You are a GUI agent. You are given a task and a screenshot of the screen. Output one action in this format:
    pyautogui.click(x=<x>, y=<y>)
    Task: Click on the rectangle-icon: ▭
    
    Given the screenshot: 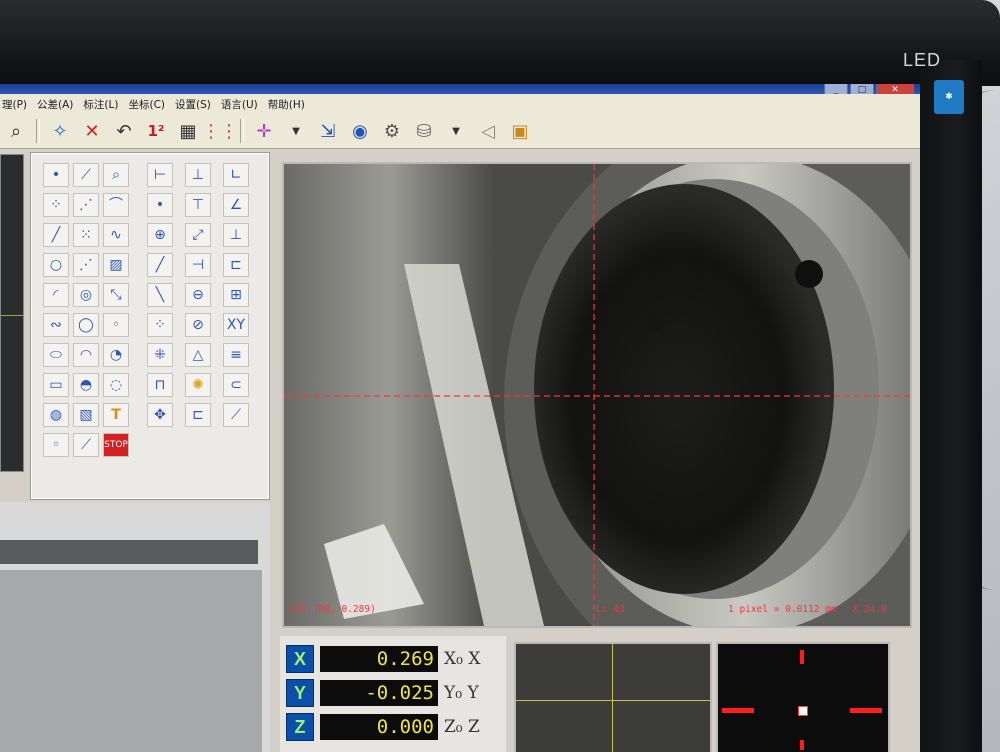 What is the action you would take?
    pyautogui.click(x=56, y=385)
    